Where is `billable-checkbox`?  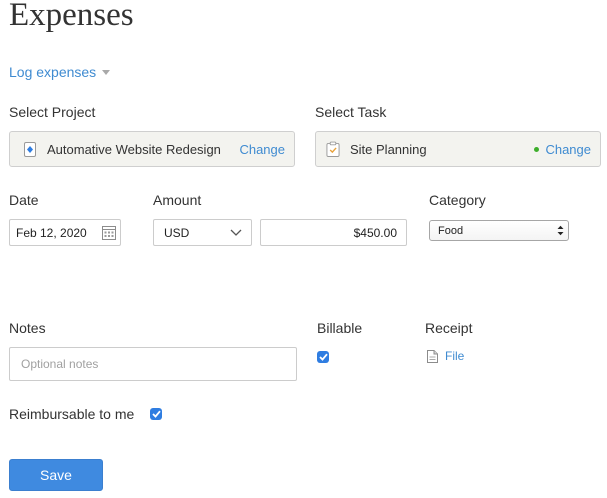 billable-checkbox is located at coordinates (323, 357).